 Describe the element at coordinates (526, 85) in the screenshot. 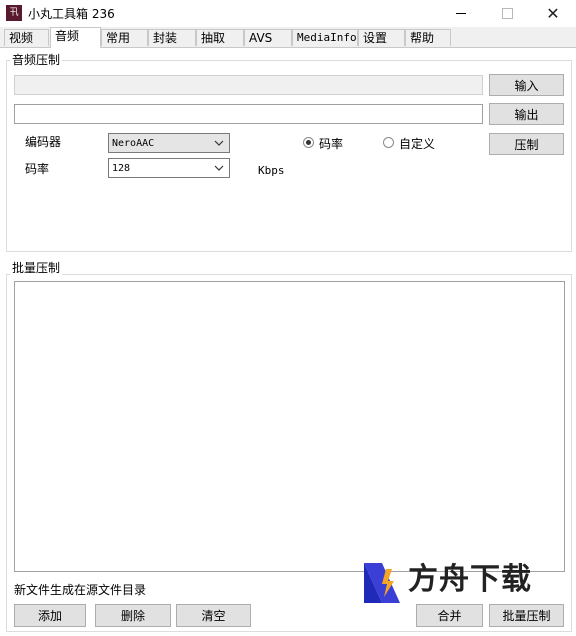

I see `input-button: 输入` at that location.